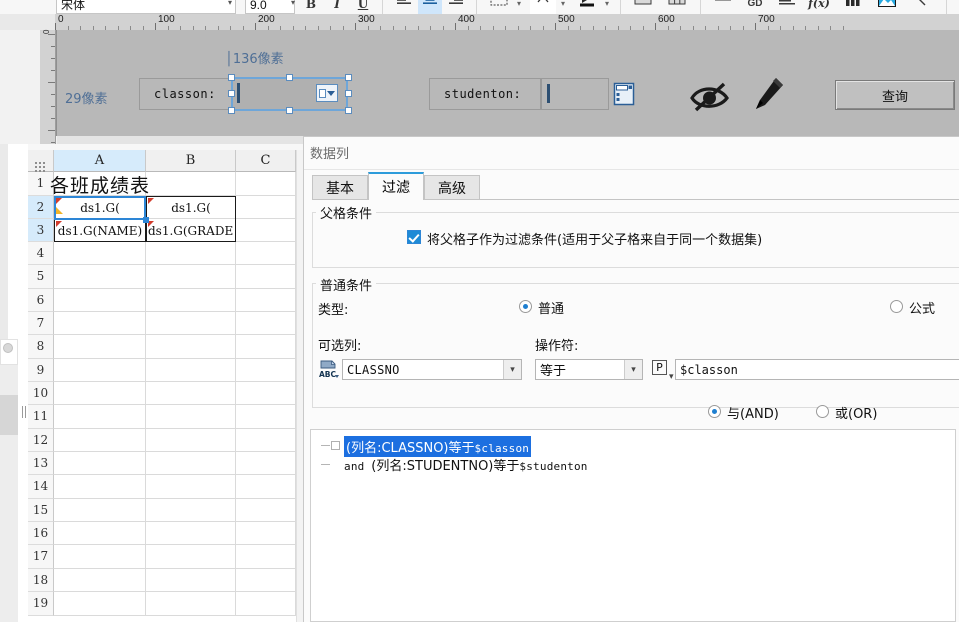 The image size is (959, 622). What do you see at coordinates (266, 510) in the screenshot?
I see `cell-c15` at bounding box center [266, 510].